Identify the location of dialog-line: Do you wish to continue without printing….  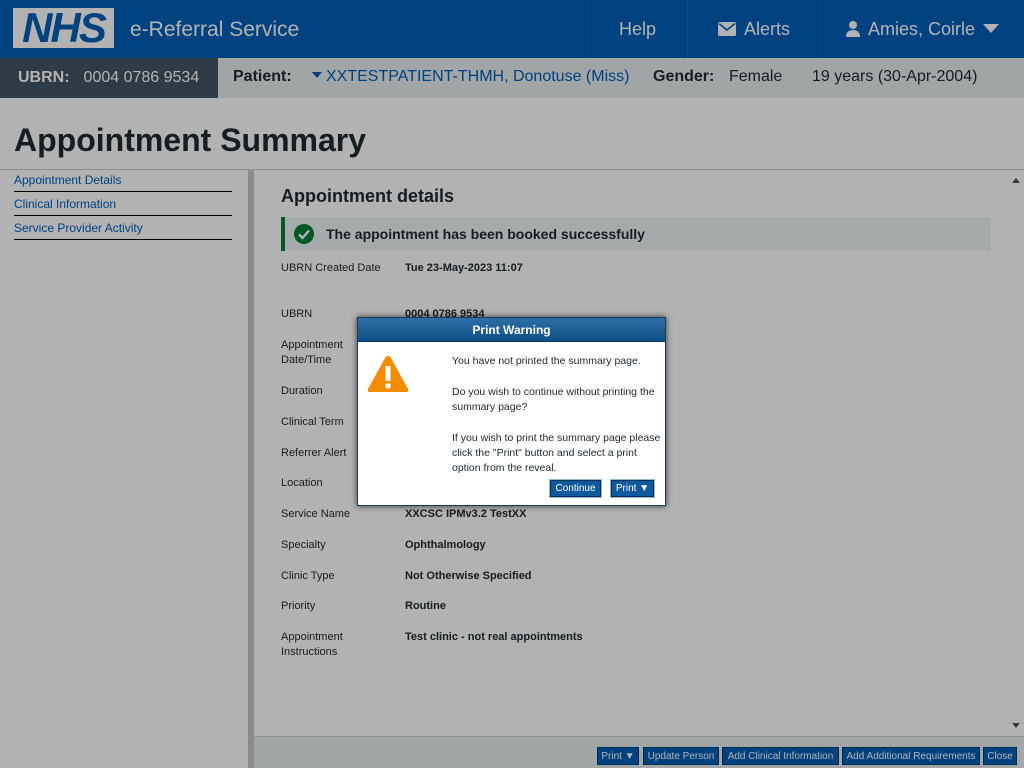
(553, 399).